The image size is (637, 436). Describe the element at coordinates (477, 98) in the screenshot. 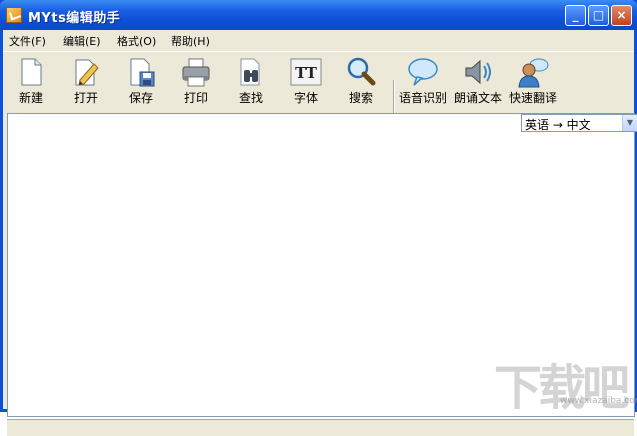

I see `read-text-label: 朗诵文本` at that location.